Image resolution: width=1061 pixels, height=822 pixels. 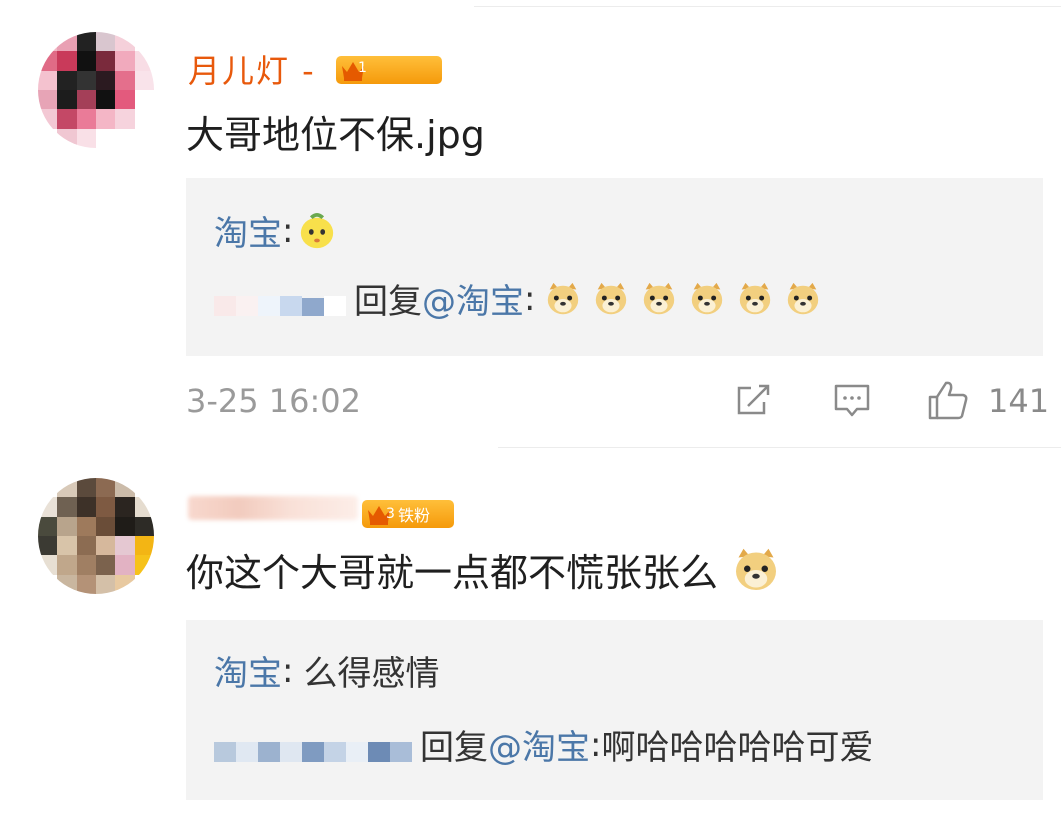 What do you see at coordinates (683, 299) in the screenshot?
I see `doge-emoji-group` at bounding box center [683, 299].